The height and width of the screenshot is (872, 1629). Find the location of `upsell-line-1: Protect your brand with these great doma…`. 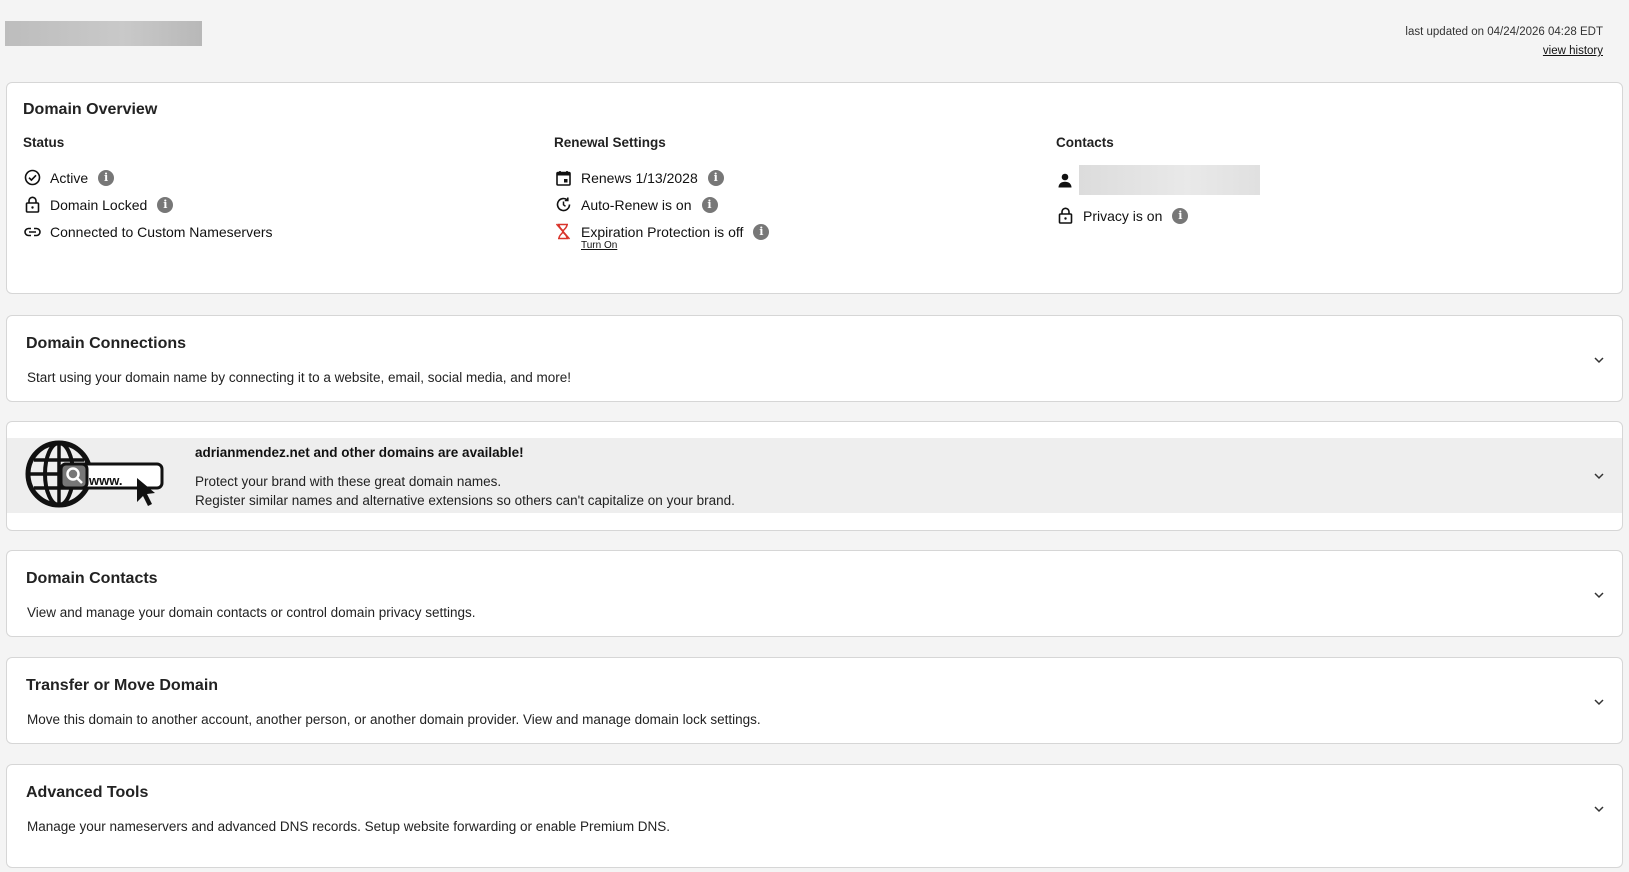

upsell-line-1: Protect your brand with these great doma… is located at coordinates (348, 481).